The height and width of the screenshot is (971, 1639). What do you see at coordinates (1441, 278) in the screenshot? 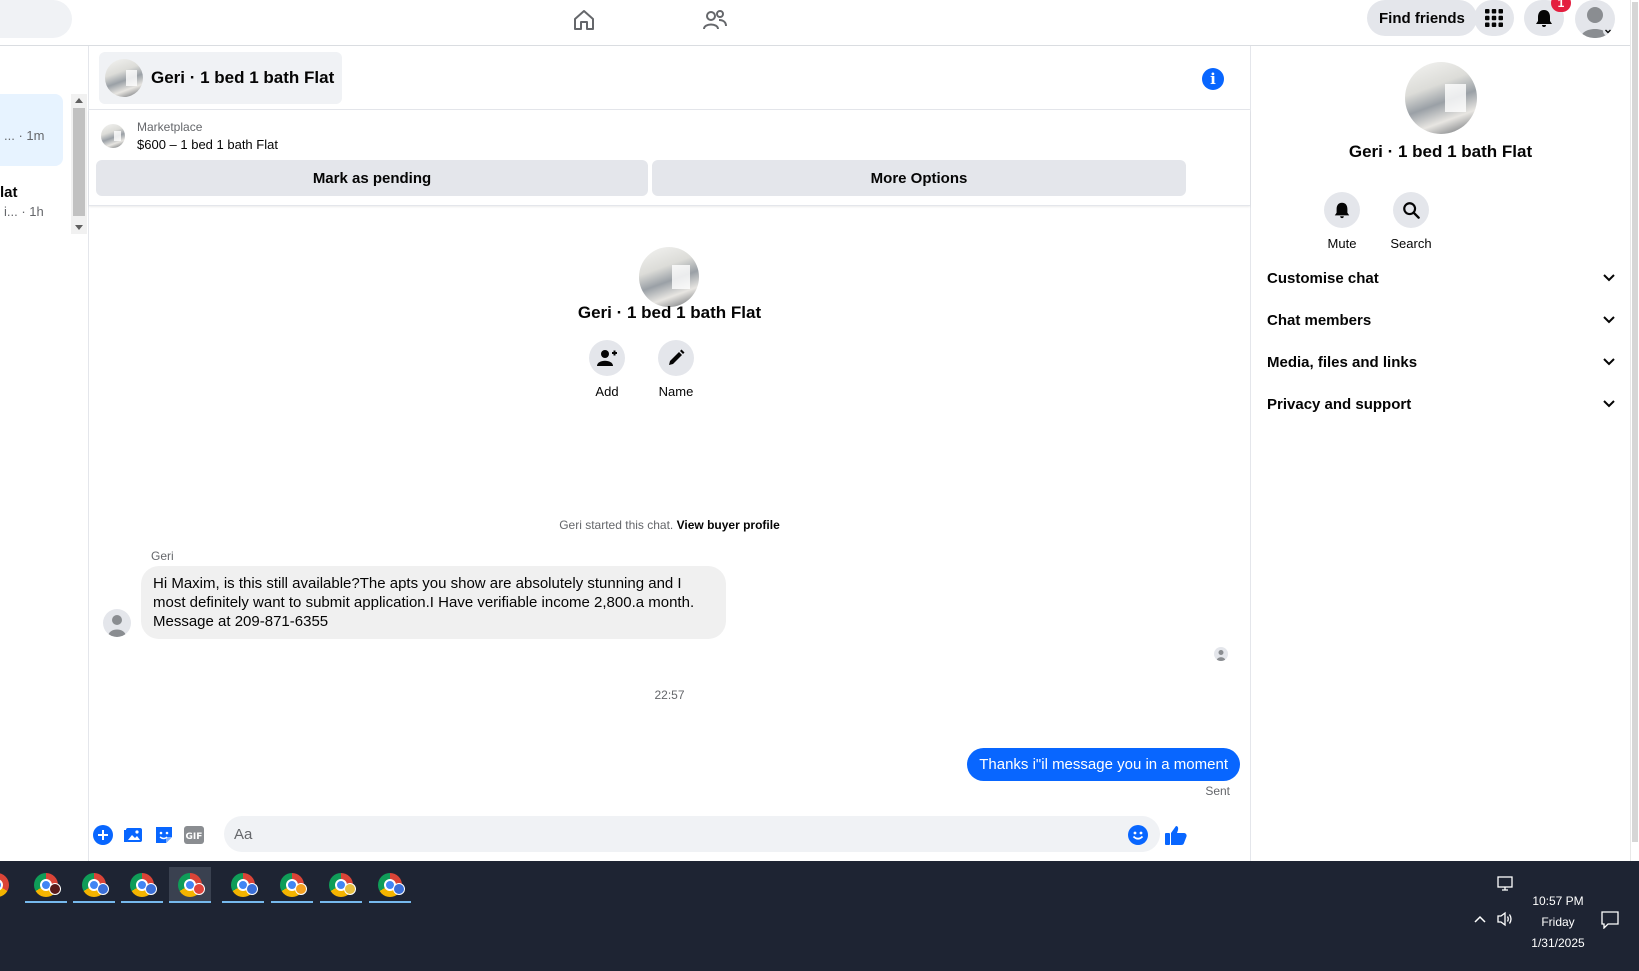
I see `customise-chat-section: Customise chat` at bounding box center [1441, 278].